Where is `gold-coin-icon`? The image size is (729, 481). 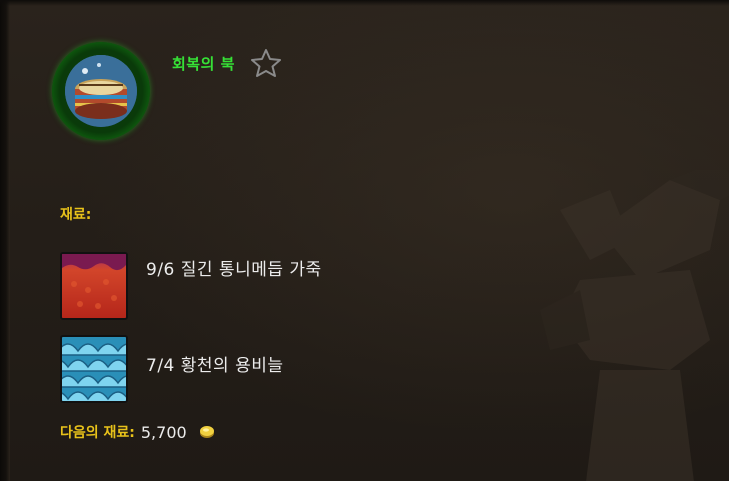 gold-coin-icon is located at coordinates (206, 432).